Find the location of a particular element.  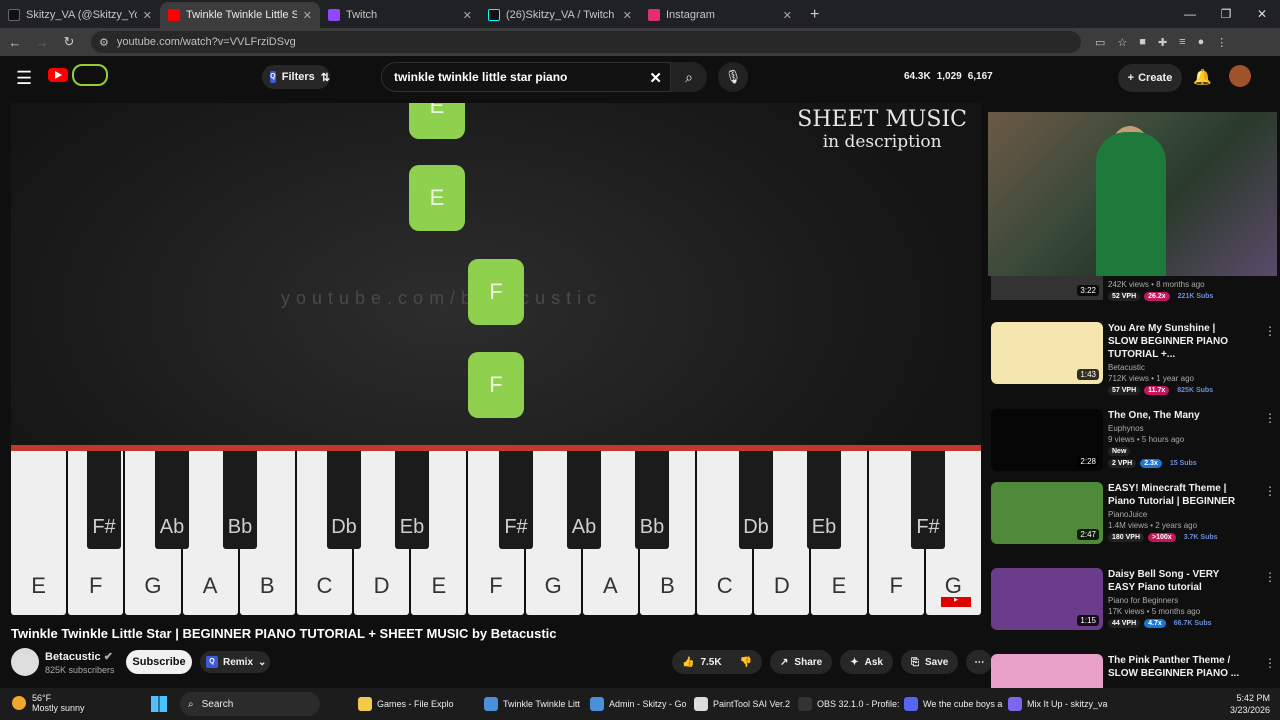

piano-black-key: Db is located at coordinates (344, 500).